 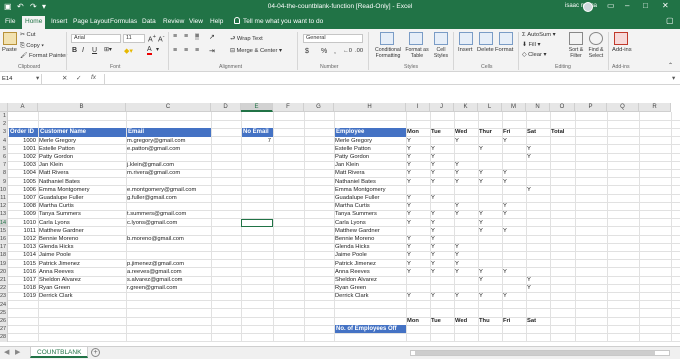 I want to click on column-header-g: G, so click(x=319, y=107).